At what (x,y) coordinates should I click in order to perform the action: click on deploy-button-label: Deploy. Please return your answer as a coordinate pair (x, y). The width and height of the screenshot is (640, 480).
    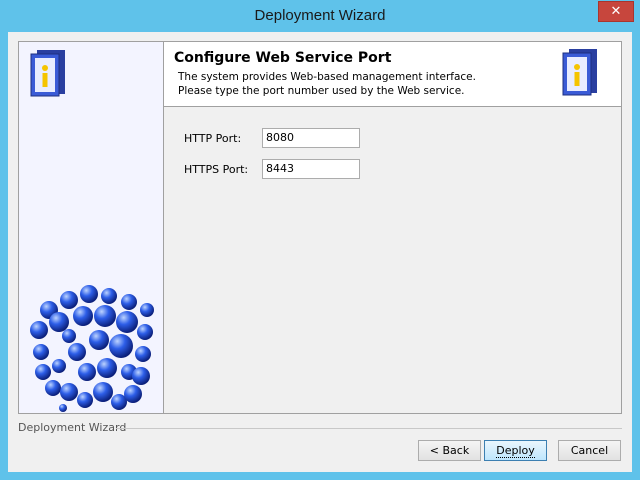
    Looking at the image, I should click on (515, 451).